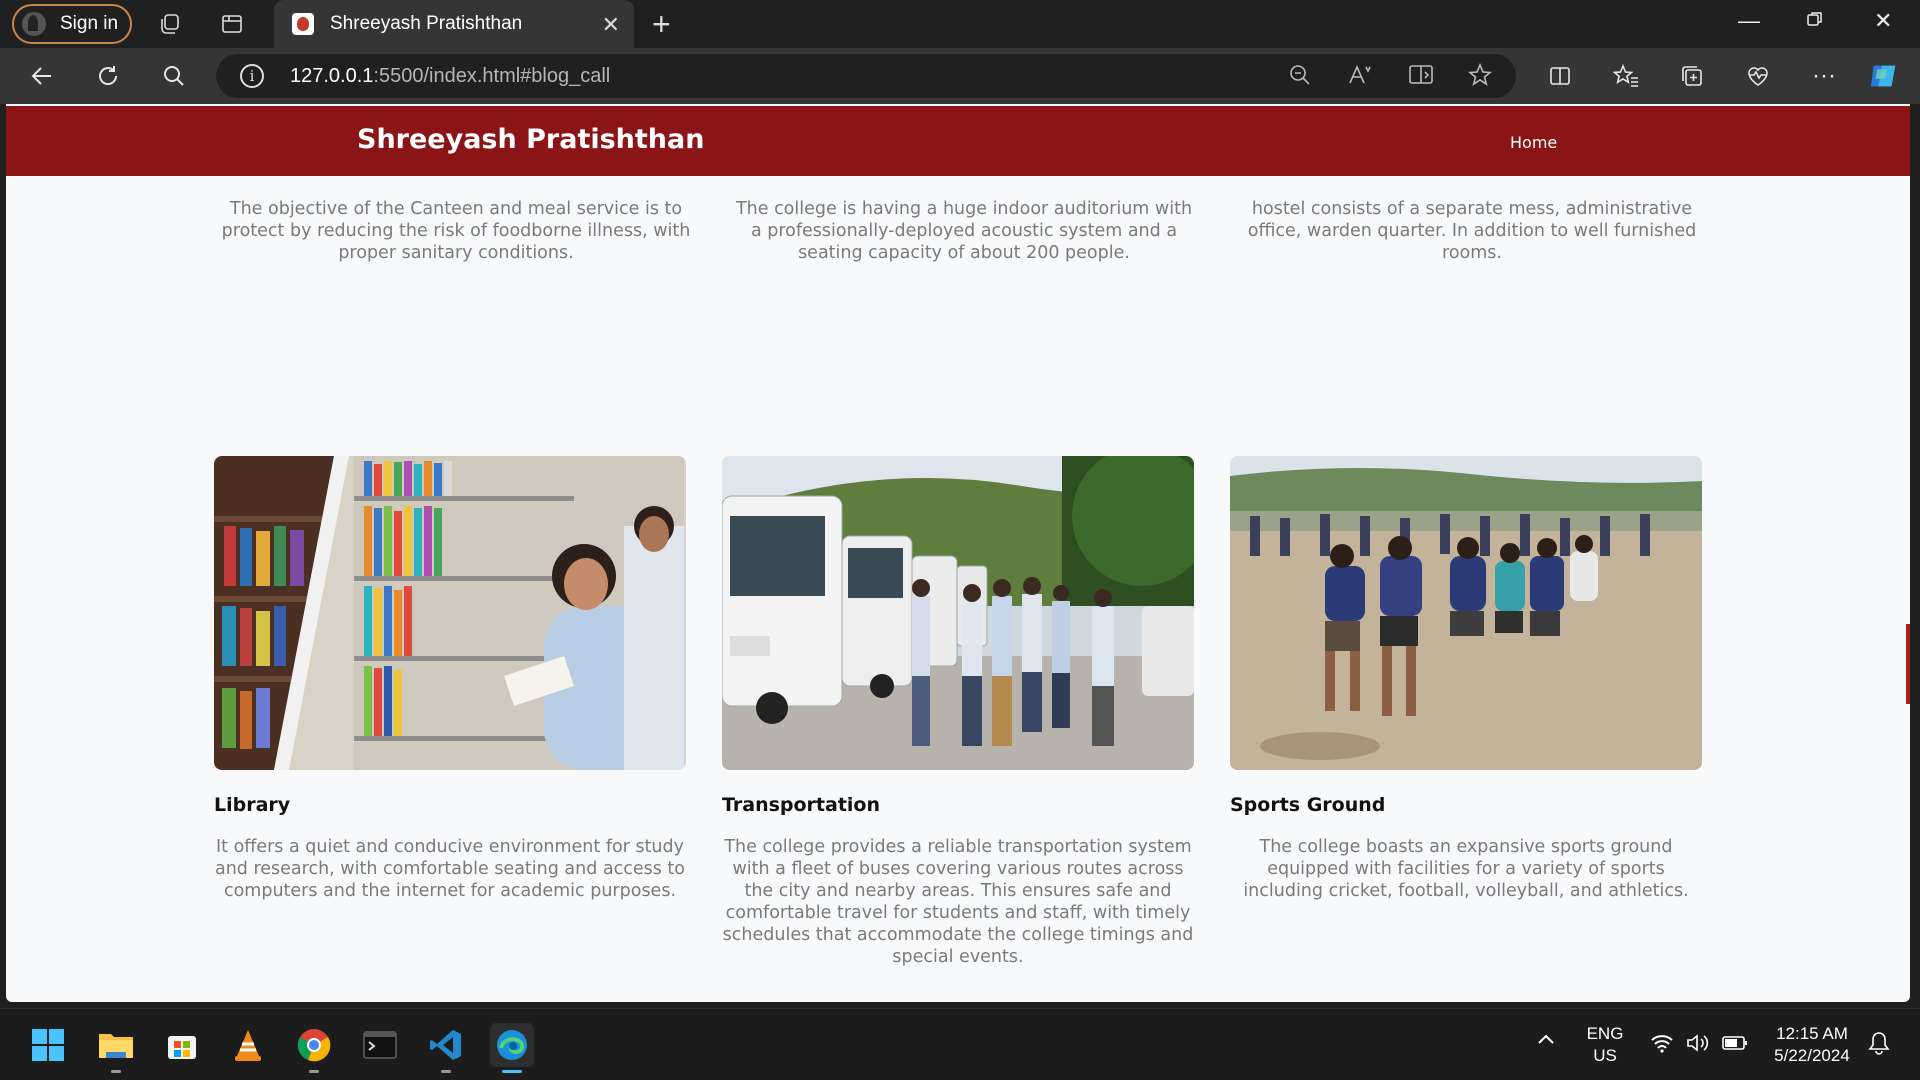 The image size is (1920, 1080). I want to click on edge-icon, so click(512, 1048).